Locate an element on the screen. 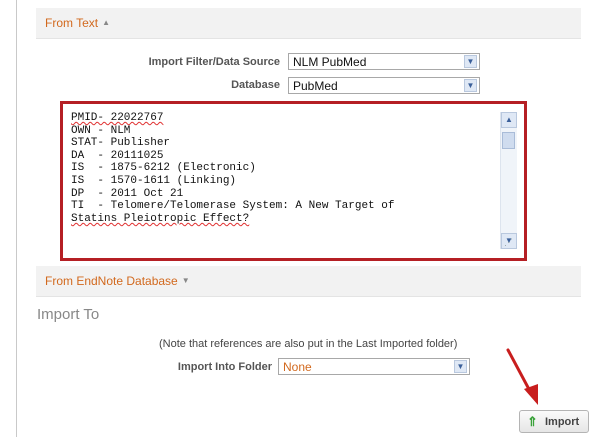 This screenshot has width=601, height=437. from-endnote-section-header: From EndNote Database ▼ is located at coordinates (308, 281).